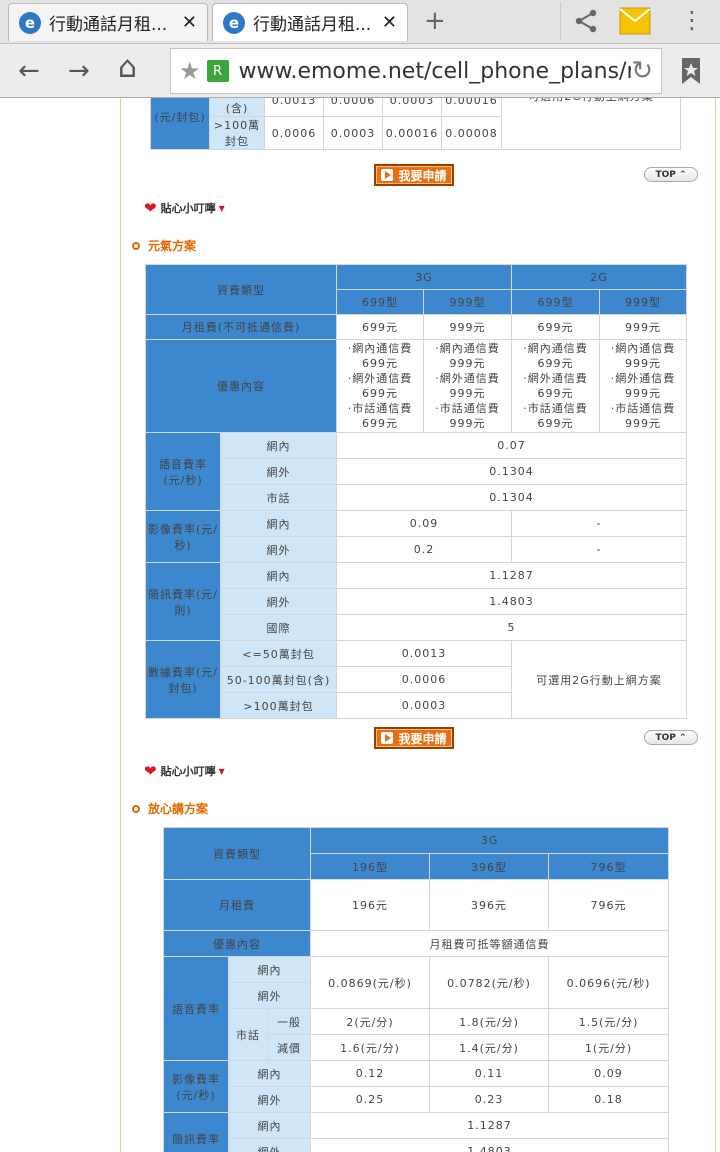  What do you see at coordinates (196, 1086) in the screenshot?
I see `video-rate-label: 影像費率 (元/秒)` at bounding box center [196, 1086].